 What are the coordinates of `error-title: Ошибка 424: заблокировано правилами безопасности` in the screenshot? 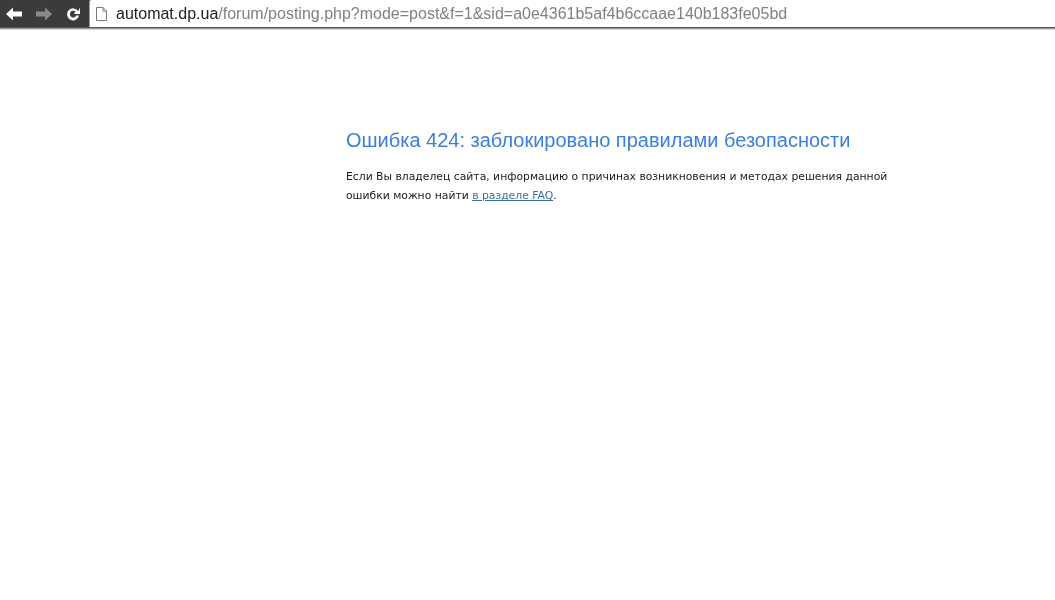 It's located at (598, 140).